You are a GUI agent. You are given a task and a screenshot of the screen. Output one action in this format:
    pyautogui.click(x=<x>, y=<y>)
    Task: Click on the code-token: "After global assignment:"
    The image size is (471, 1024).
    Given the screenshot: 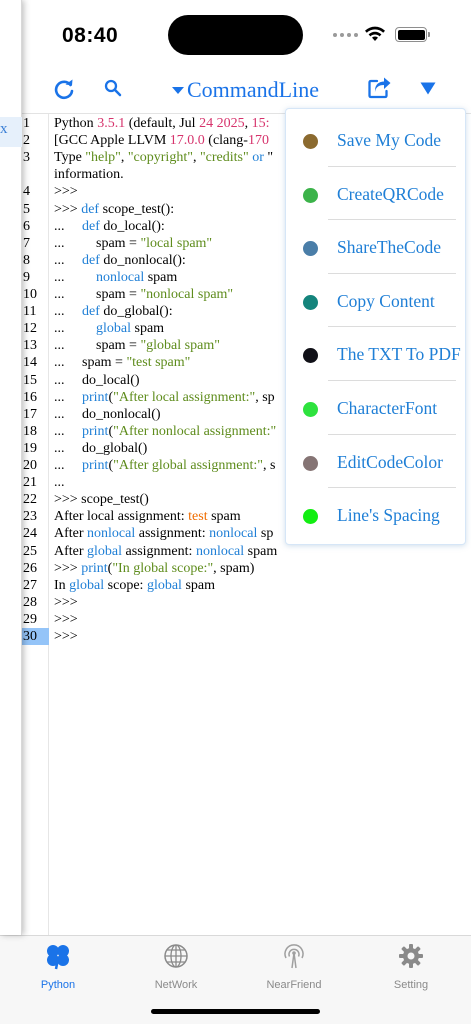 What is the action you would take?
    pyautogui.click(x=188, y=465)
    